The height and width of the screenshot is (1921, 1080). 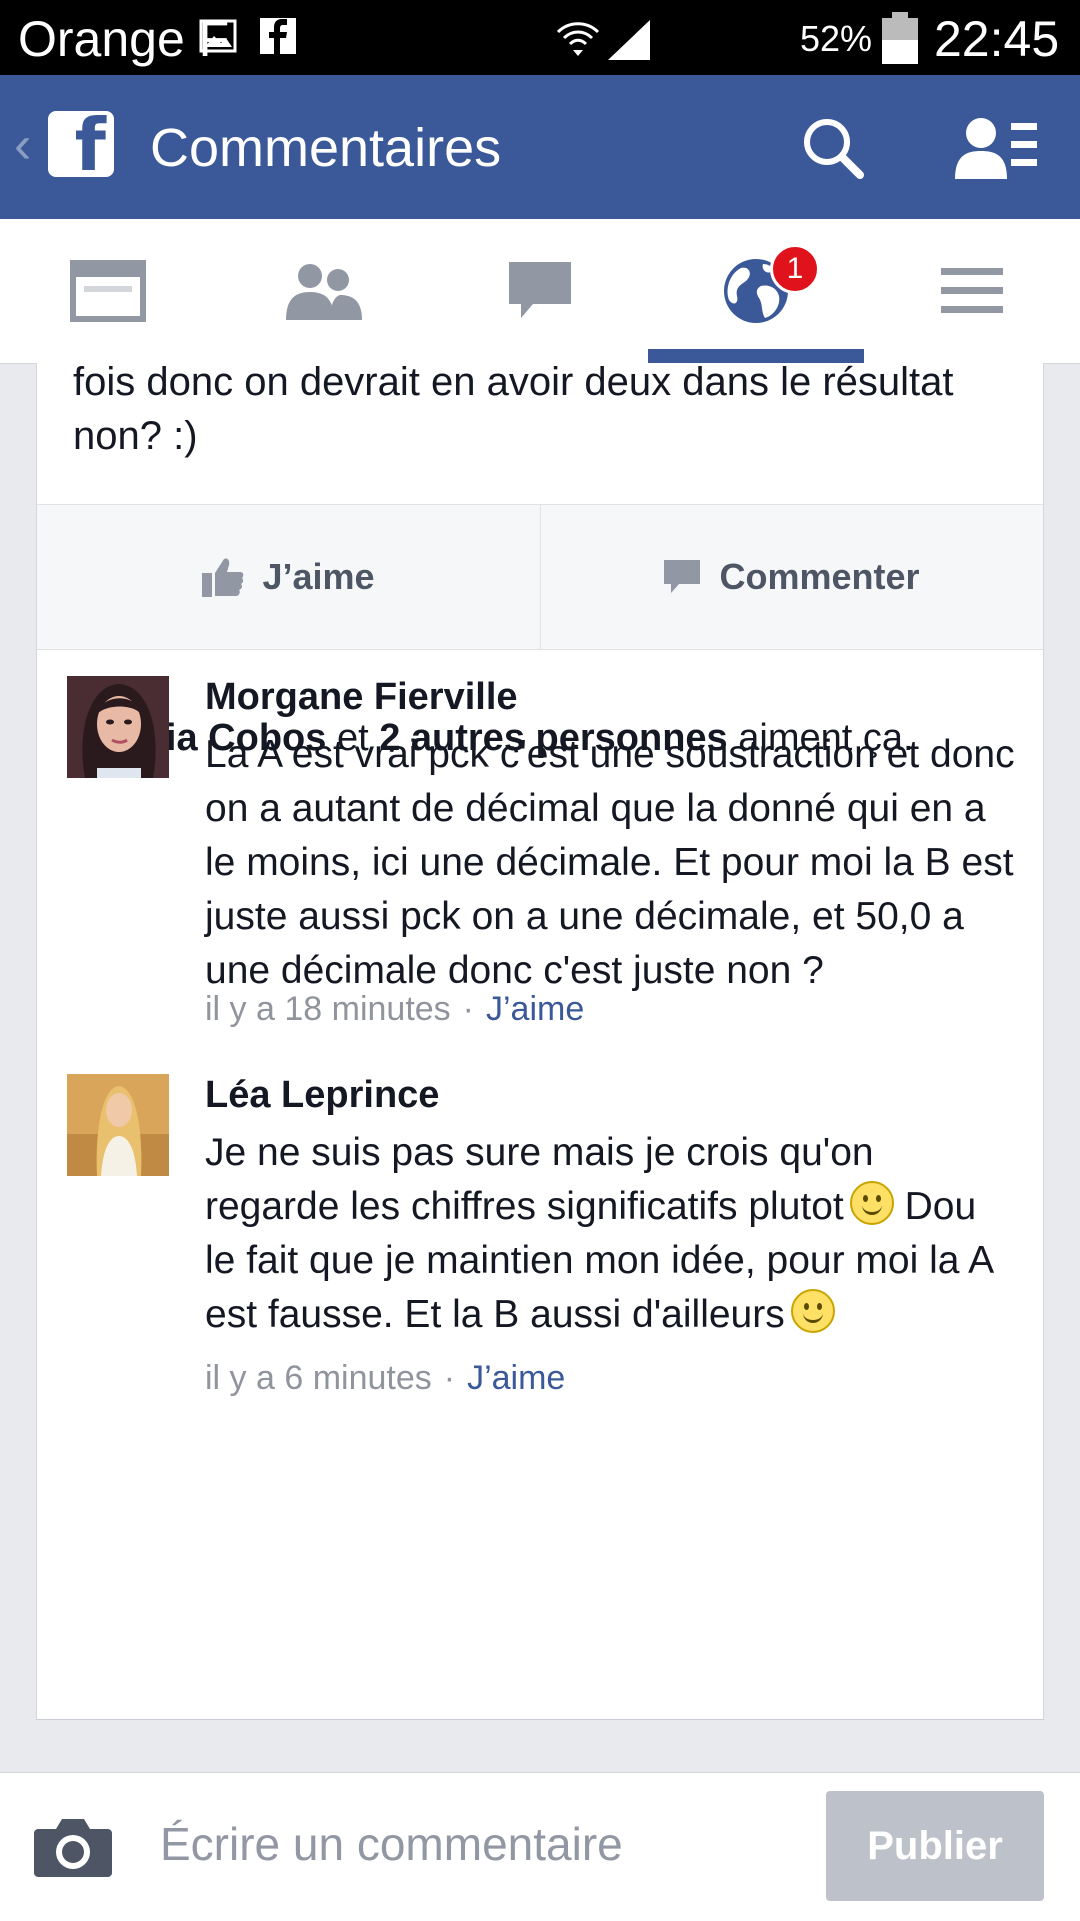 I want to click on tab-more, so click(x=972, y=291).